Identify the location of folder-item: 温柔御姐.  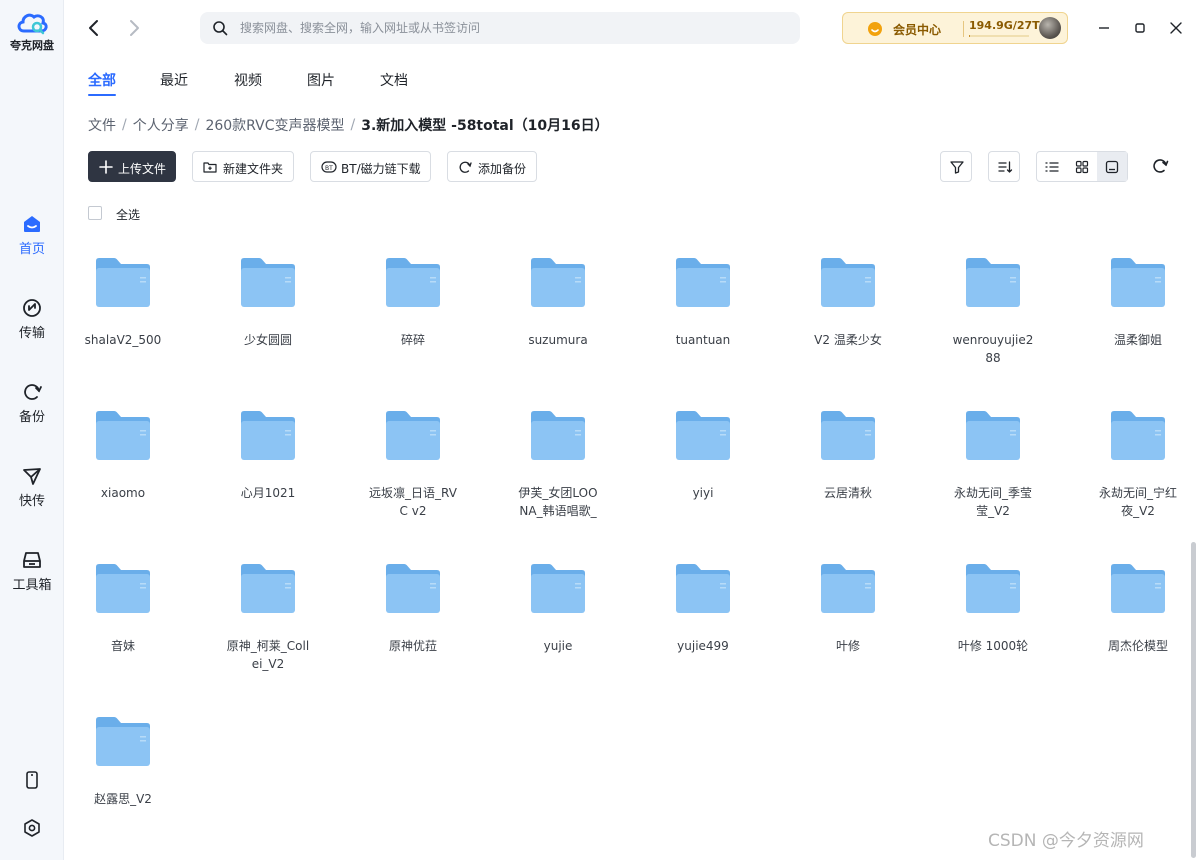
(1138, 302).